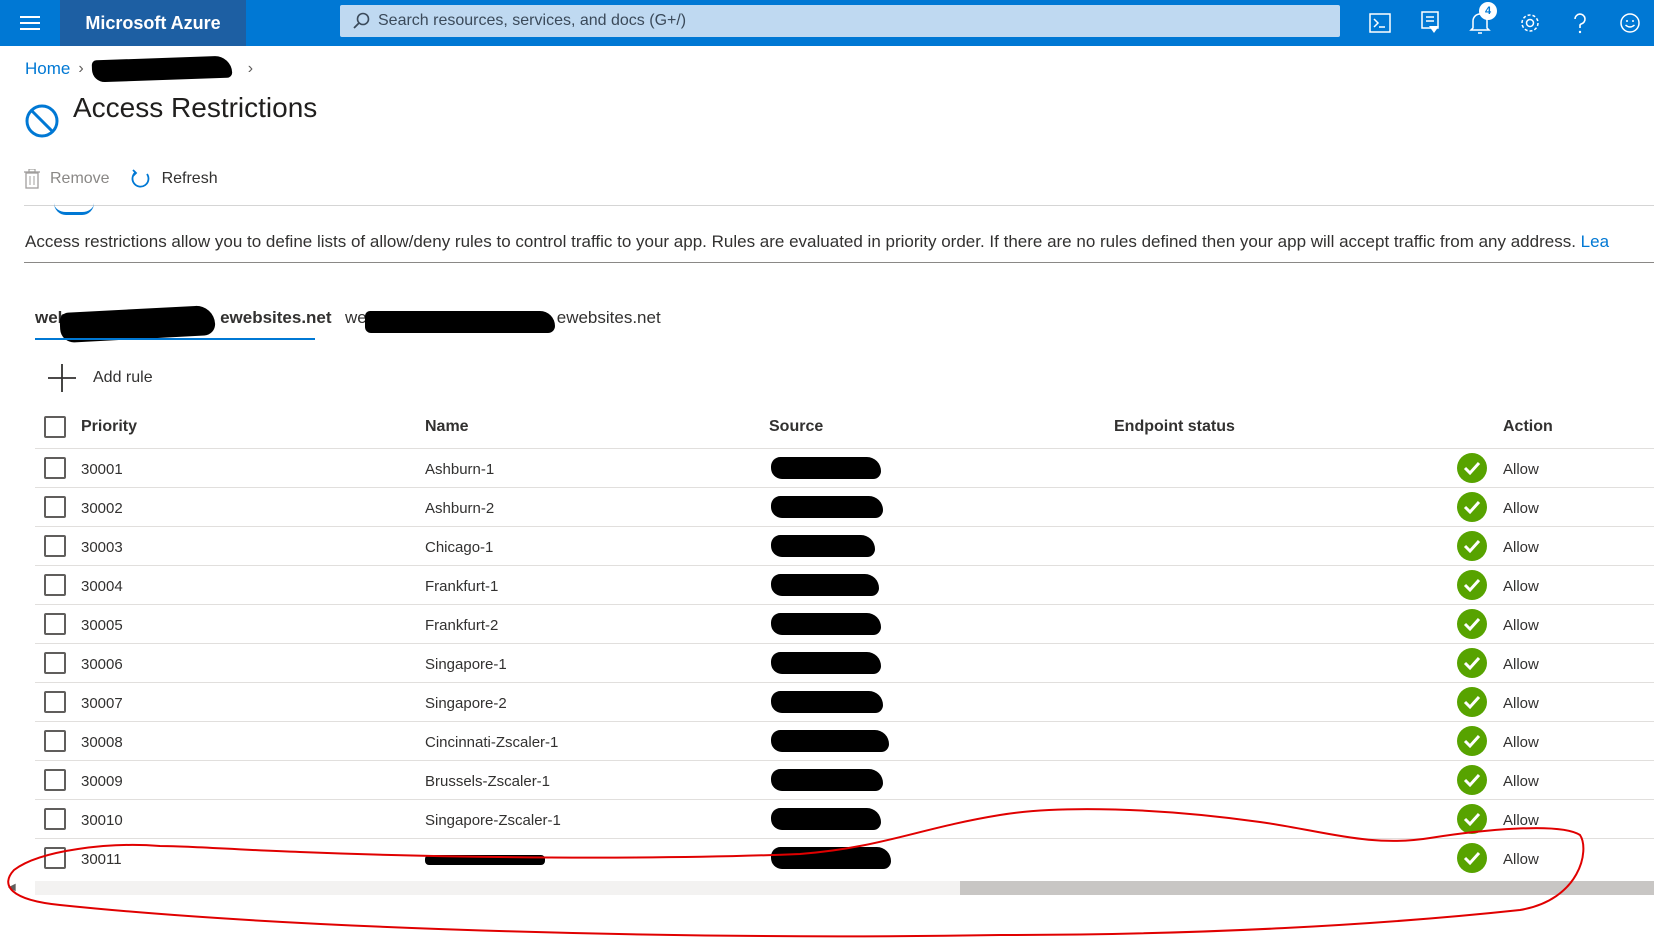  Describe the element at coordinates (1430, 23) in the screenshot. I see `directory-filter-icon` at that location.